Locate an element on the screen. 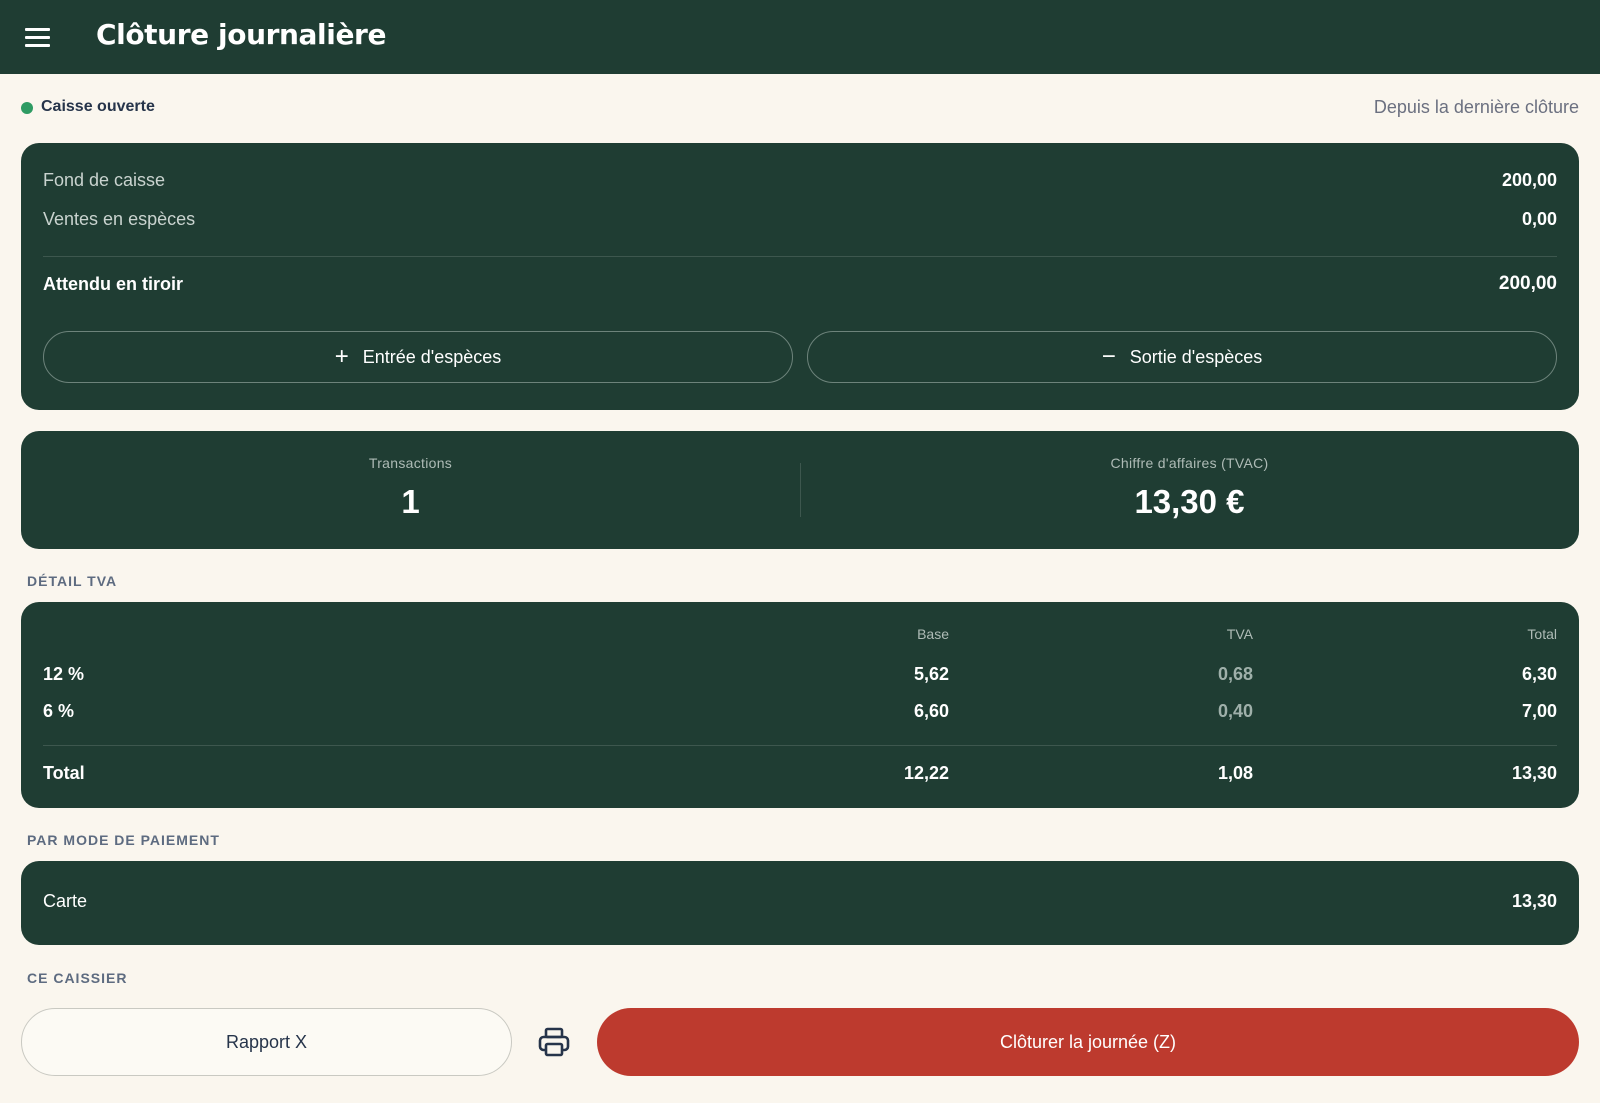  list-item: Carte 13,30 is located at coordinates (800, 901).